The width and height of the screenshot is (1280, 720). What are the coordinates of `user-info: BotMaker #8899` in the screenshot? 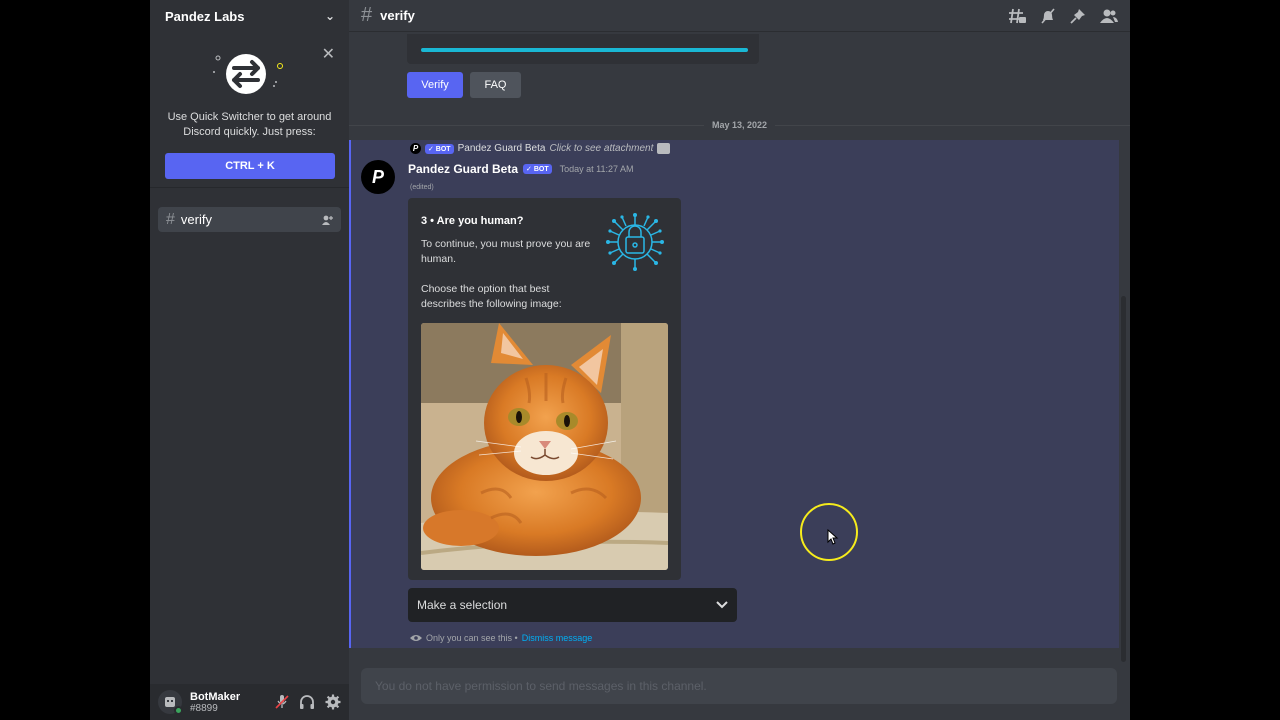 It's located at (215, 702).